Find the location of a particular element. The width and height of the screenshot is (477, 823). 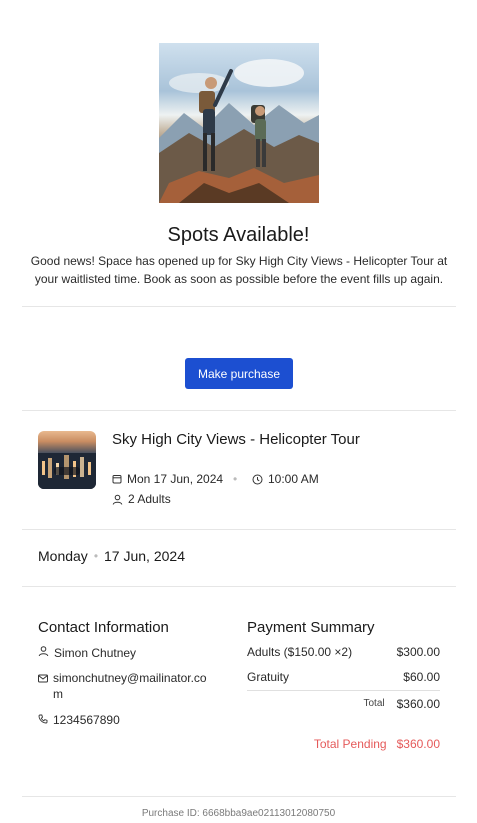

total-label: Total is located at coordinates (374, 703).